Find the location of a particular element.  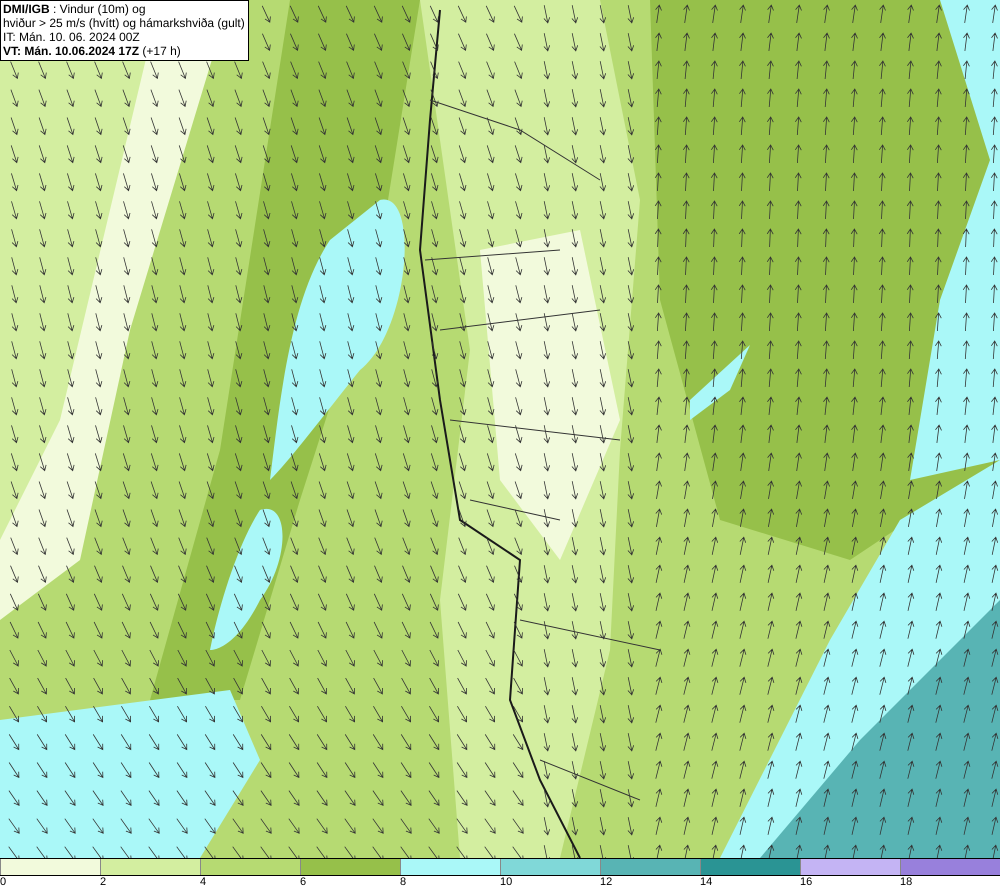

legend-tick-label: 0 is located at coordinates (3, 881).